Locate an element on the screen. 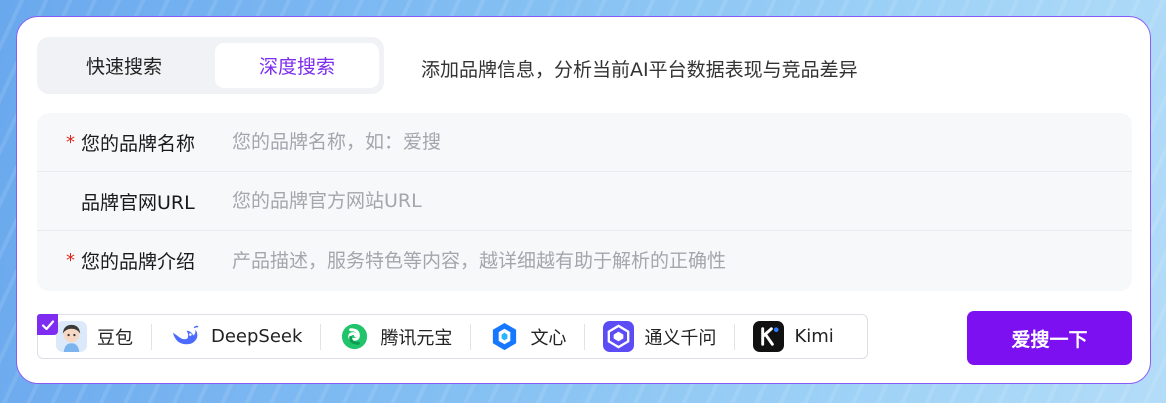  brand-name-input is located at coordinates (682, 142).